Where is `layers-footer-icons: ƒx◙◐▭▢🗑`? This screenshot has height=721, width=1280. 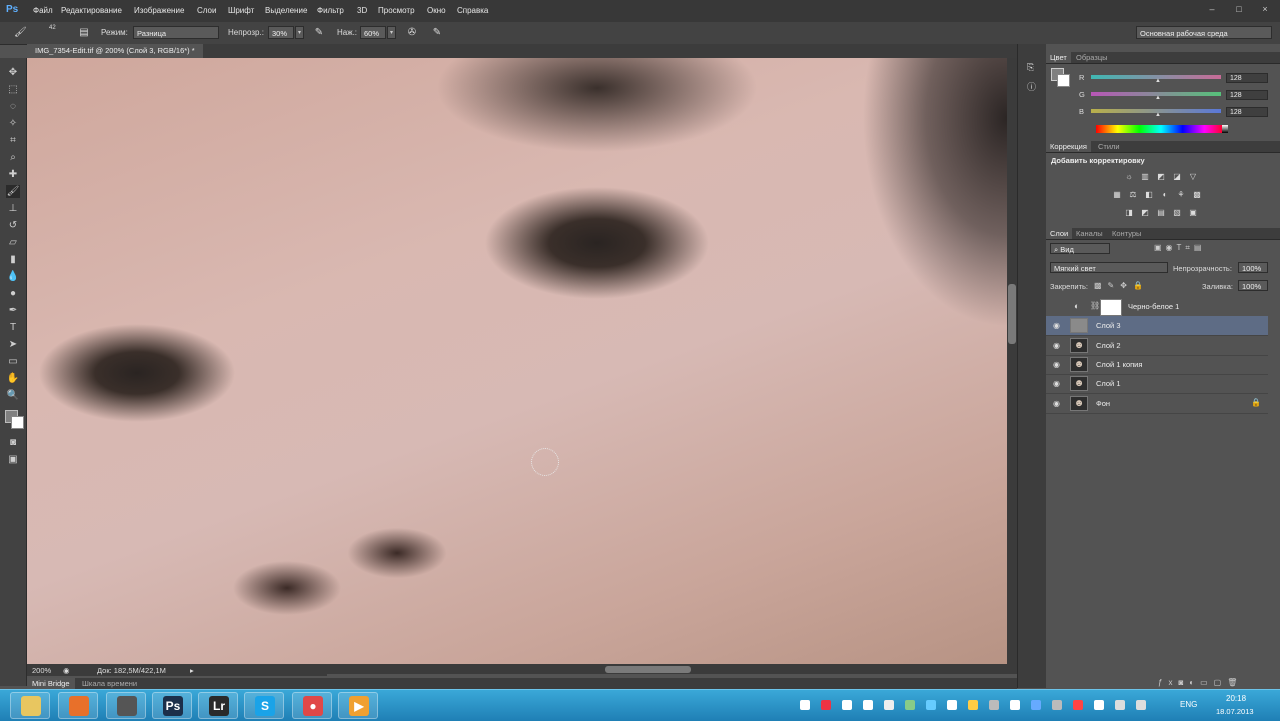
layers-footer-icons: ƒx◙◐▭▢🗑 is located at coordinates (1200, 682).